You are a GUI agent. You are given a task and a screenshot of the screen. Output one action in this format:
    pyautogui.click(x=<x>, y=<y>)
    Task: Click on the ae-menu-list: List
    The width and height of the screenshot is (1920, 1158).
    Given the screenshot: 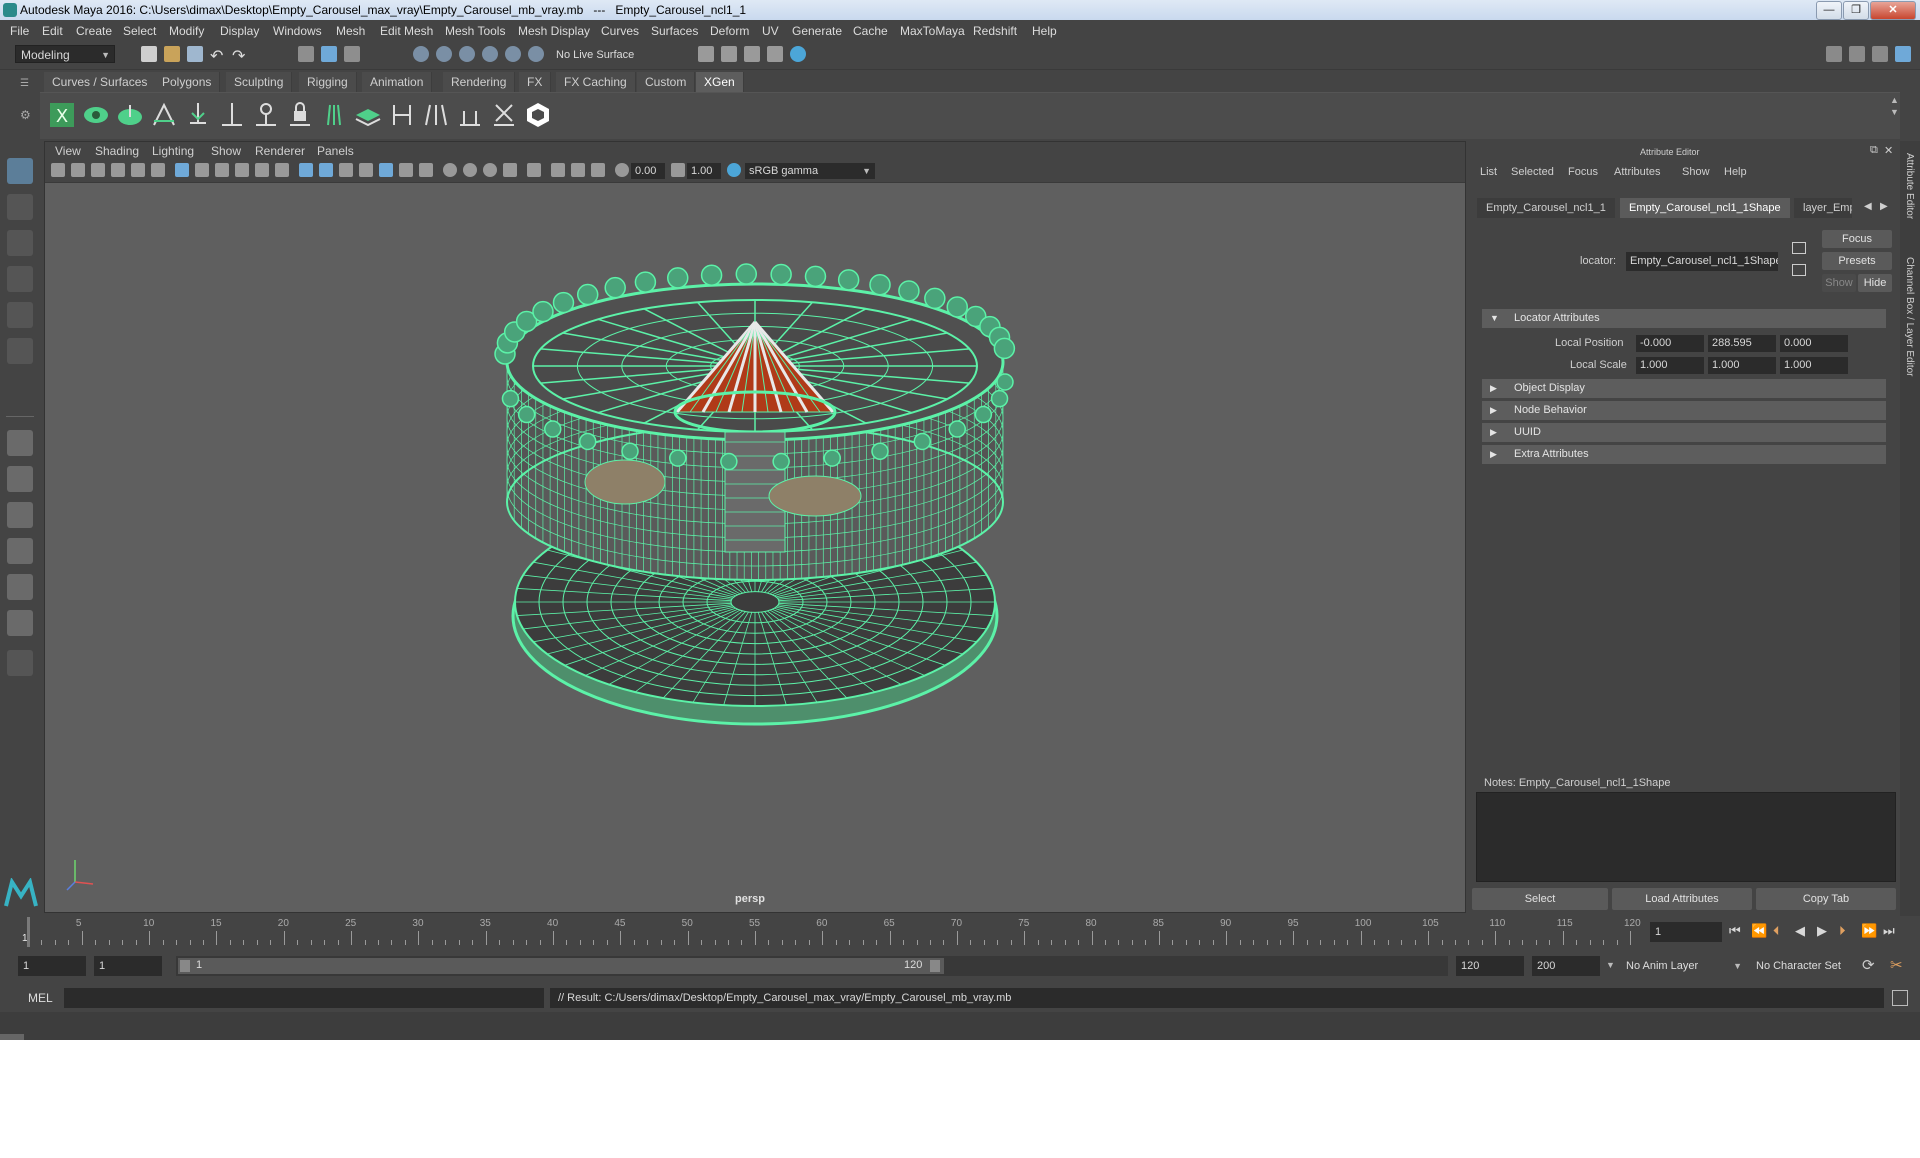 What is the action you would take?
    pyautogui.click(x=1488, y=172)
    